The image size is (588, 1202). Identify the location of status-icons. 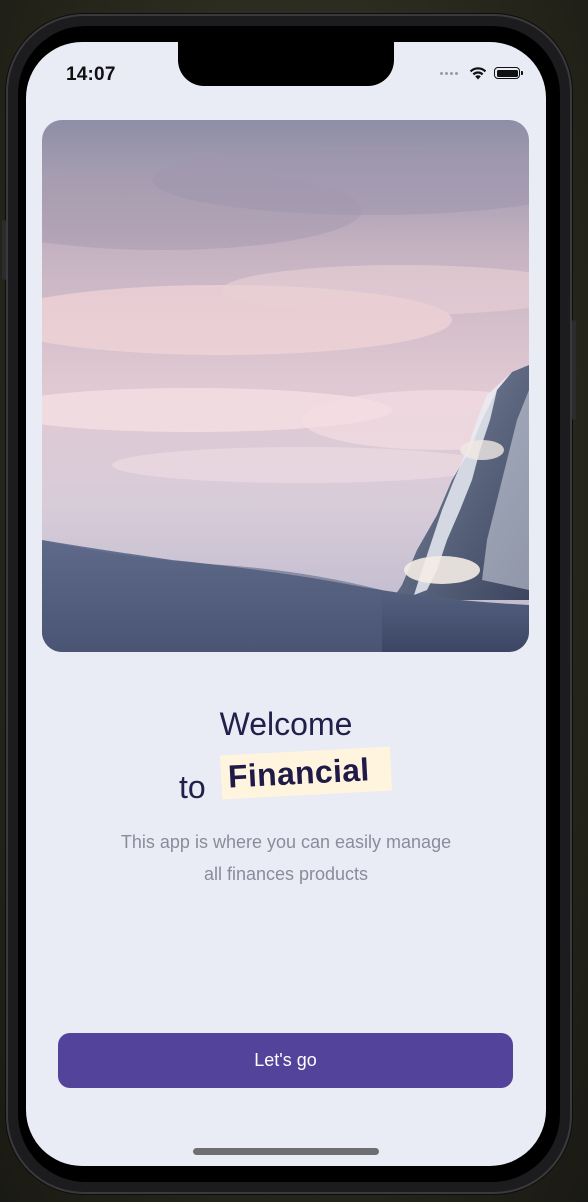
(481, 73).